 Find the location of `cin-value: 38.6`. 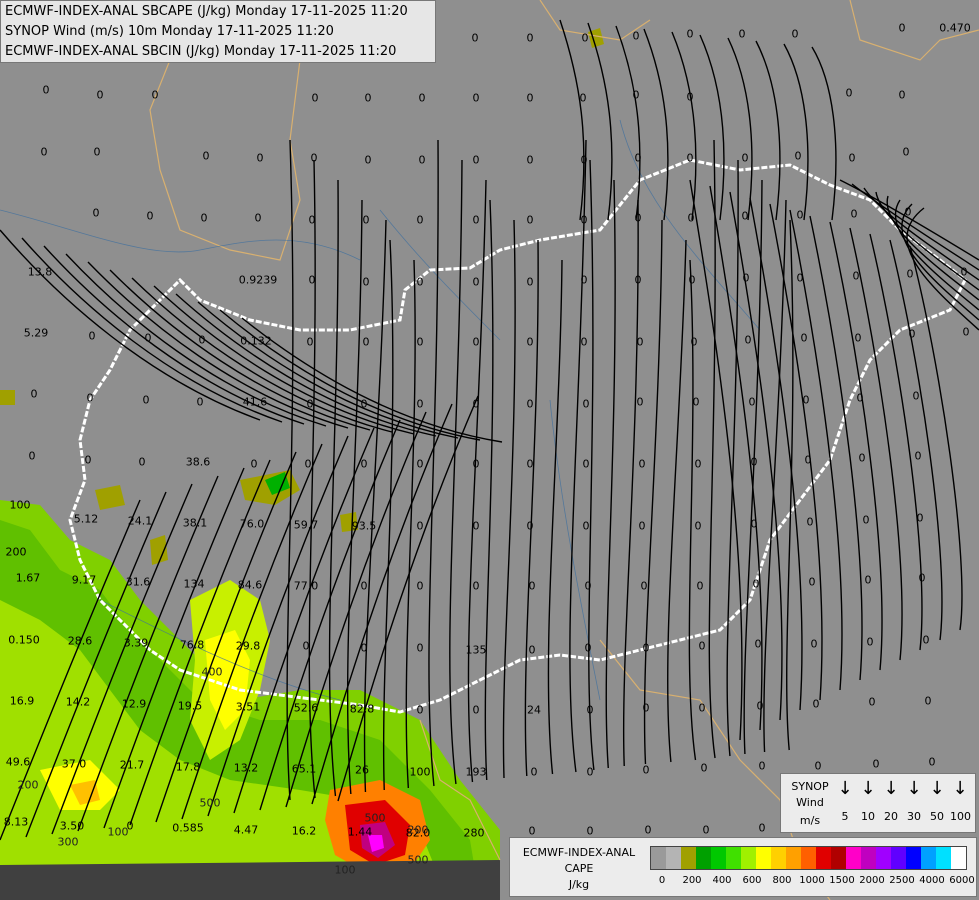

cin-value: 38.6 is located at coordinates (198, 462).